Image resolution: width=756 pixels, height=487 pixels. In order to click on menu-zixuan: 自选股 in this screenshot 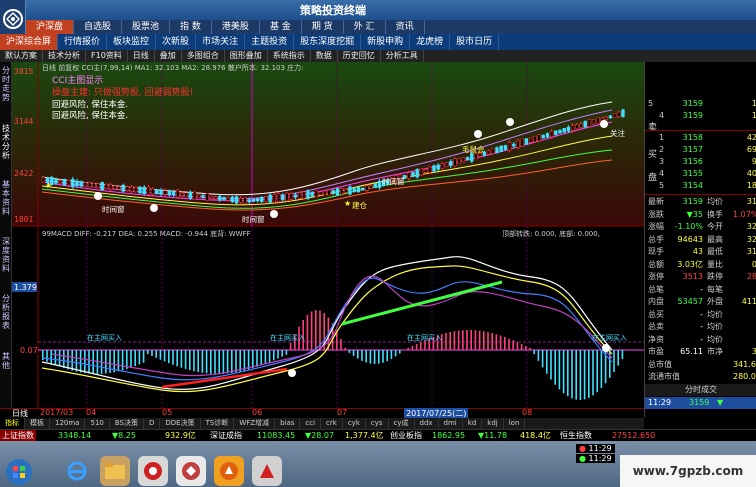, I will do `click(98, 27)`.